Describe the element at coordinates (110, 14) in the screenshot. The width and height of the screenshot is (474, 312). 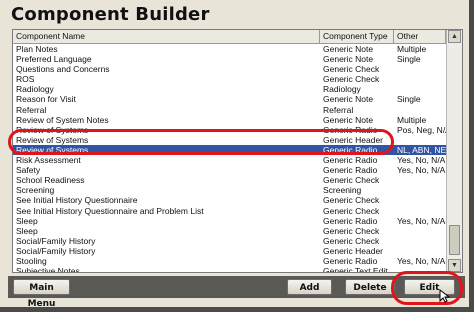
I see `window-title: Component Builder` at that location.